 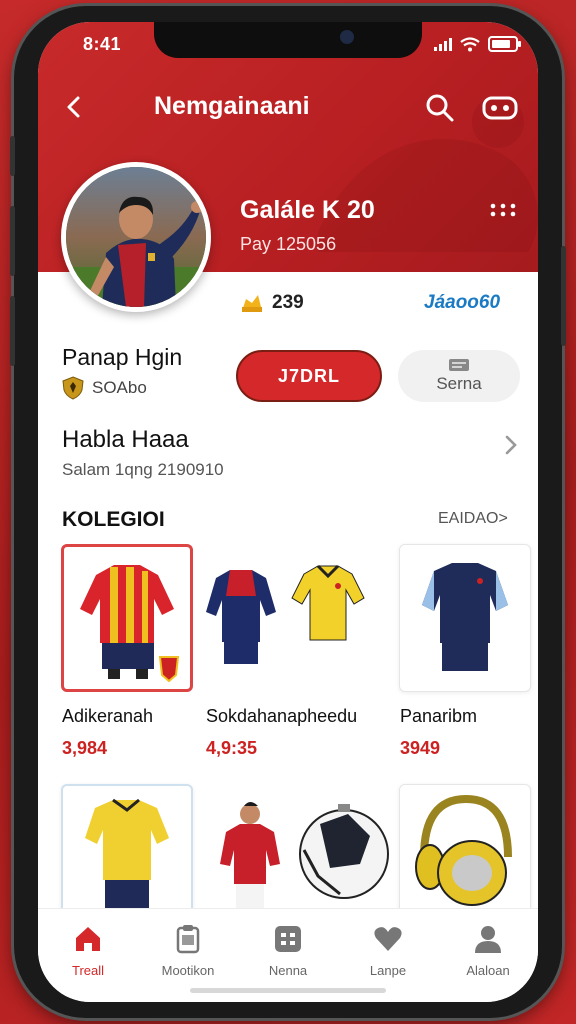 I want to click on collection-title: KOLEGIOI, so click(x=113, y=519).